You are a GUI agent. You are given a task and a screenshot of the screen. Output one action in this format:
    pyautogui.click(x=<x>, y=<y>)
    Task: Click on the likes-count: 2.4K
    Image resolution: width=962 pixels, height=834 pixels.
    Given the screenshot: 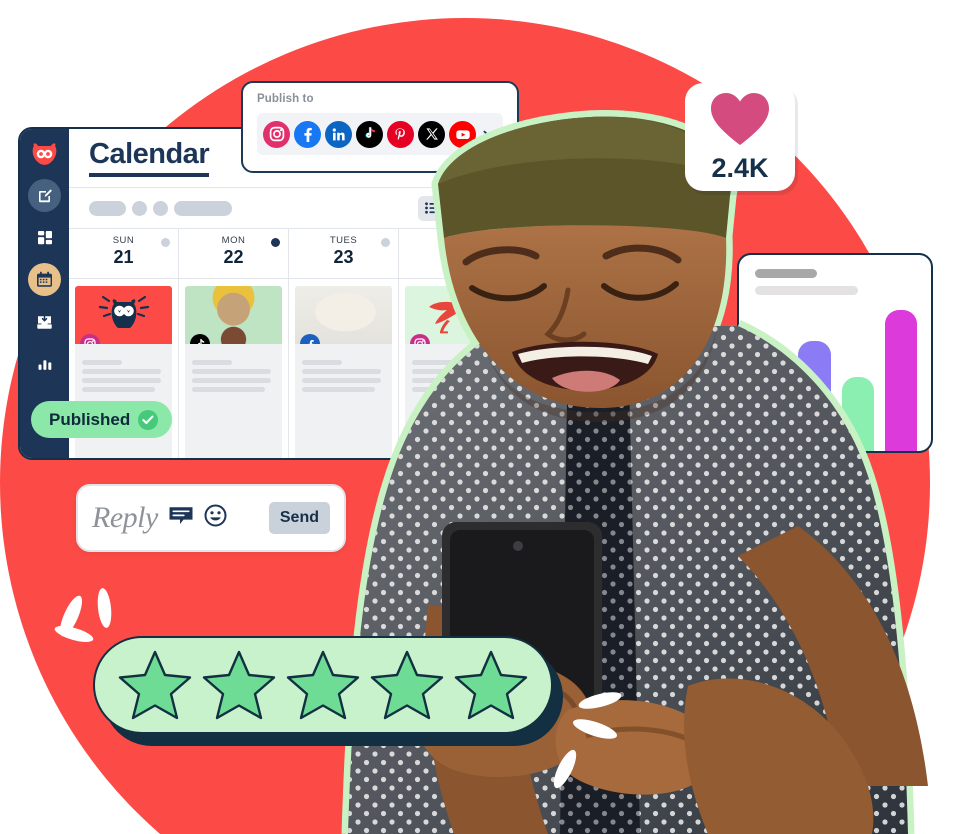 What is the action you would take?
    pyautogui.click(x=740, y=167)
    